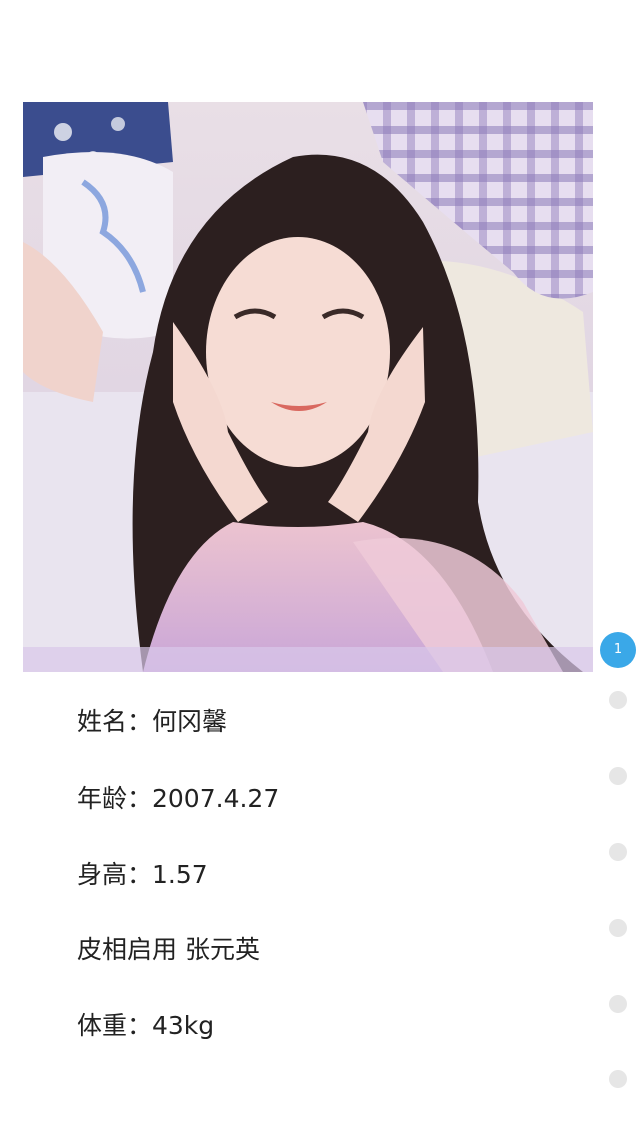 The image size is (640, 1138). Describe the element at coordinates (178, 798) in the screenshot. I see `birthdate-text: 年龄：2007.4.27` at that location.